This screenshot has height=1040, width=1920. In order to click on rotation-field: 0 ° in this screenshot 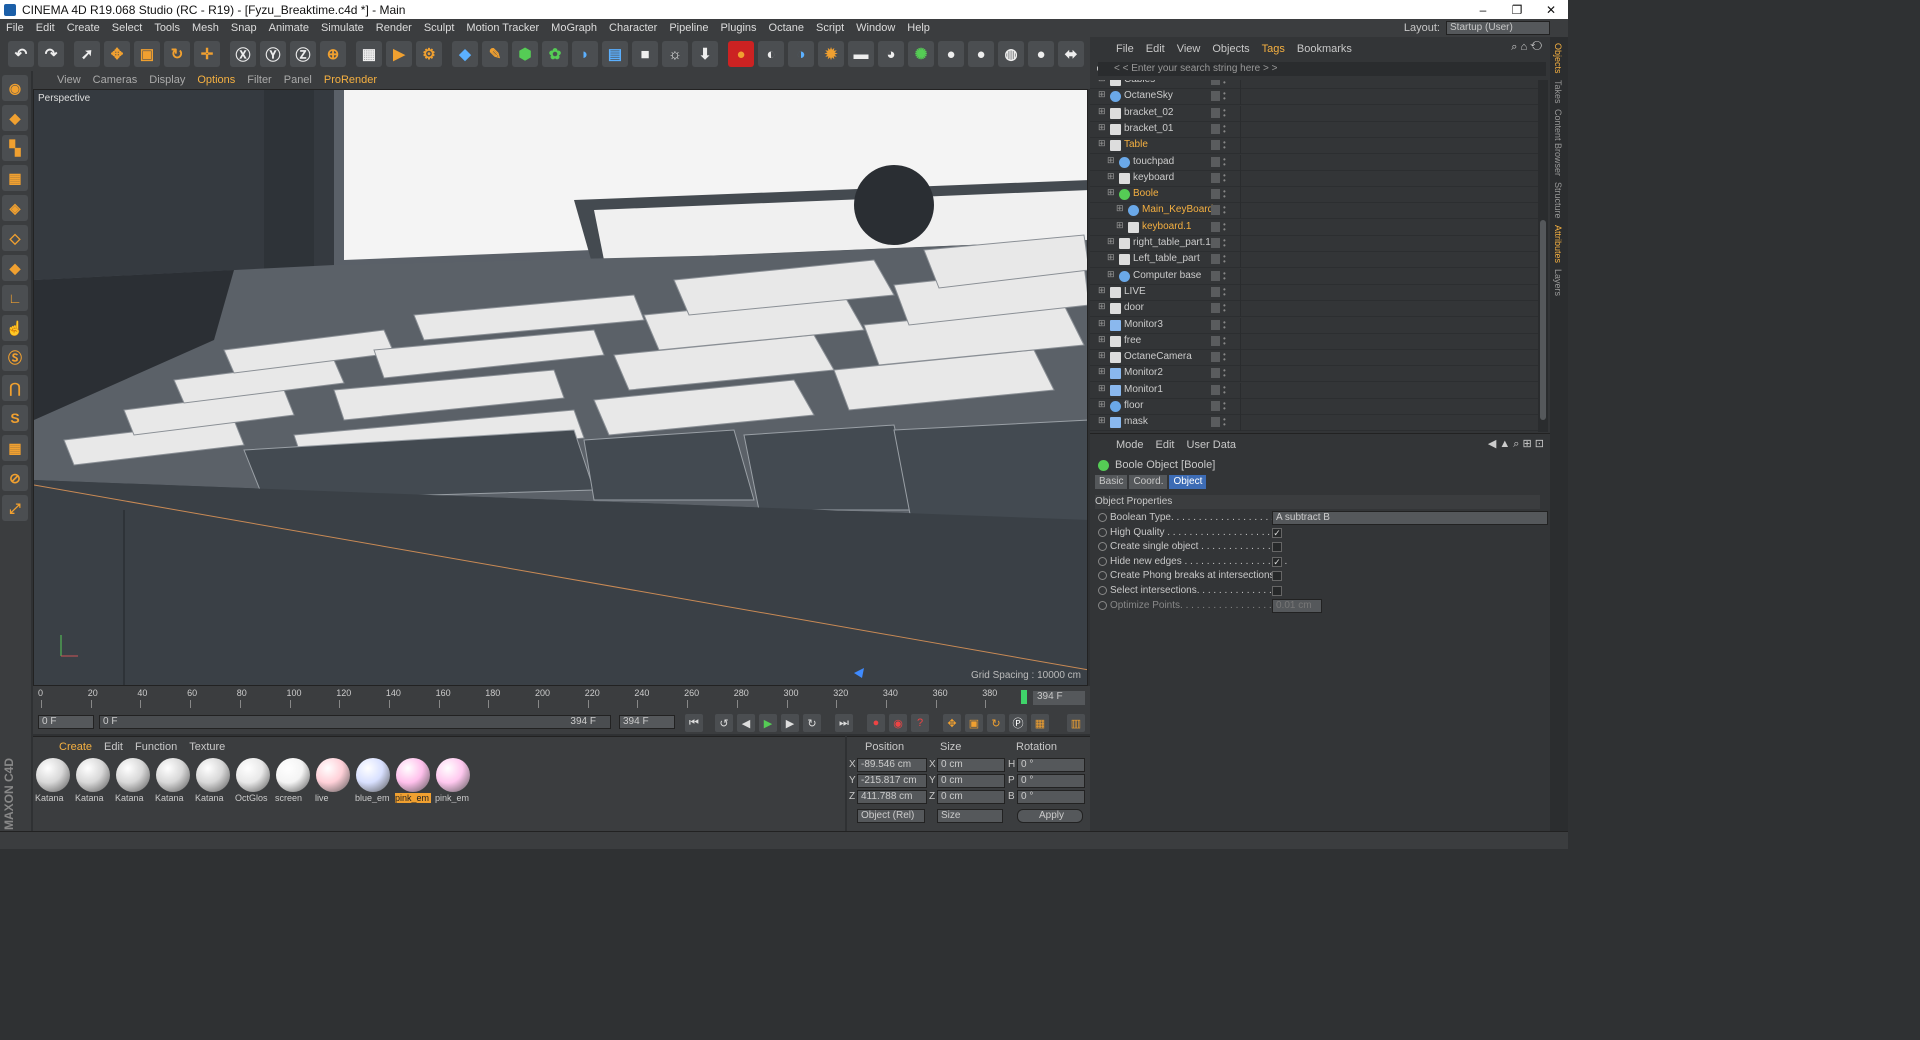, I will do `click(1051, 781)`.